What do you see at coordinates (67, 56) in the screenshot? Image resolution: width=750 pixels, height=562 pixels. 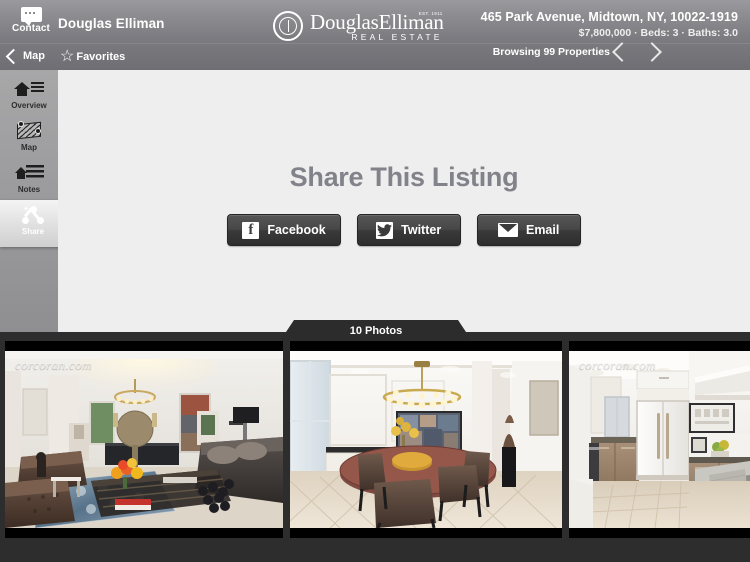 I see `star-outline-icon: ☆` at bounding box center [67, 56].